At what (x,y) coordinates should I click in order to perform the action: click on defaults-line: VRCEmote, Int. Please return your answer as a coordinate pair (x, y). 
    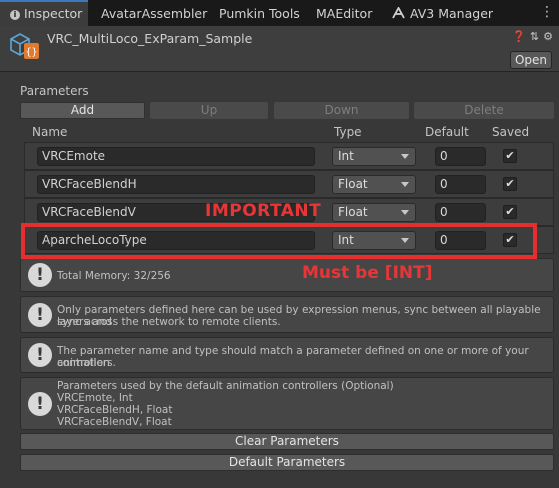
    Looking at the image, I should click on (95, 398).